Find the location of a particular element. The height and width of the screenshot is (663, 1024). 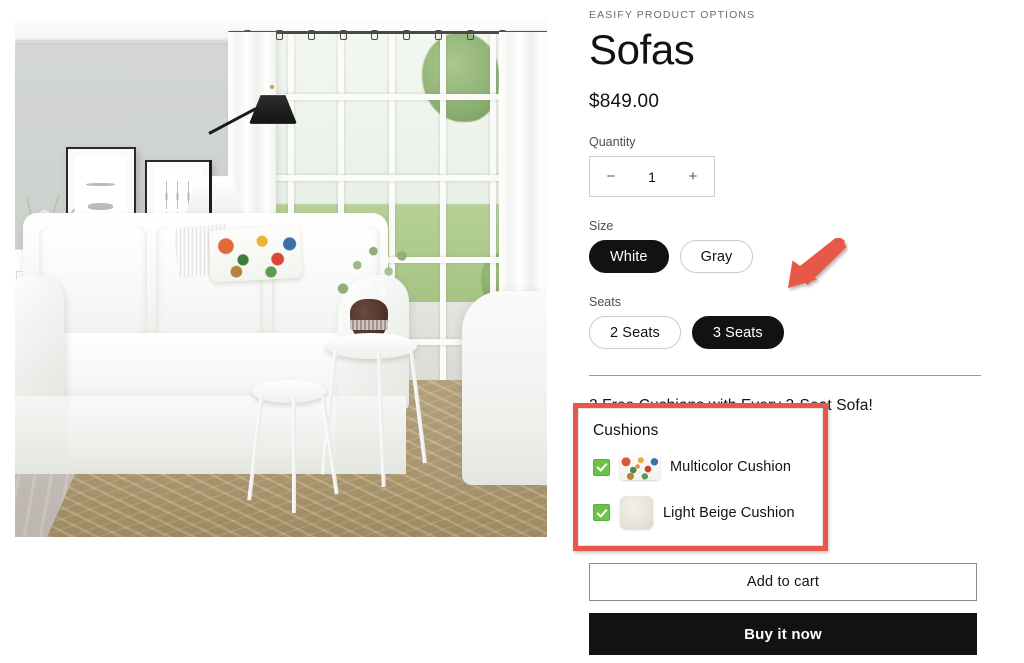

list-item: Multicolor Cushion is located at coordinates (700, 467).